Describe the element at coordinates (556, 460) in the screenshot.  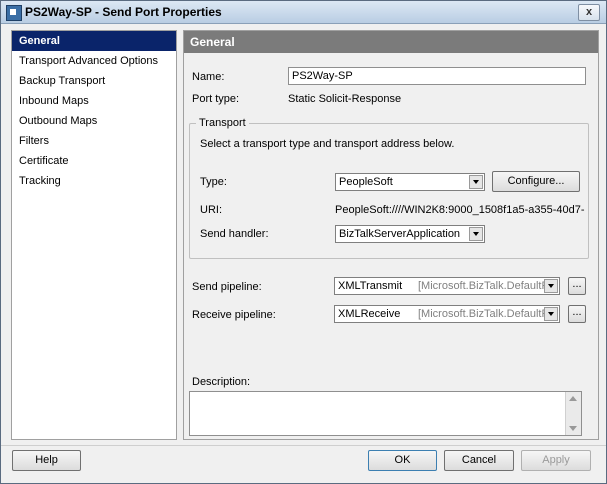
I see `apply-button: Apply` at that location.